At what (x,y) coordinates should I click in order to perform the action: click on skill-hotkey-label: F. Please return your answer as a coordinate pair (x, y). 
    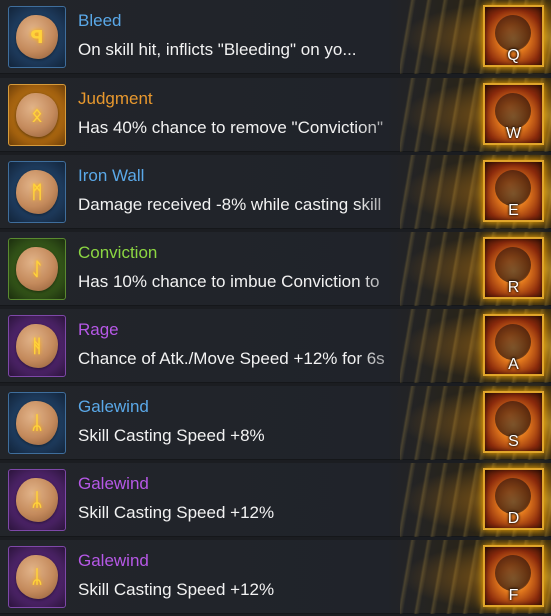
    Looking at the image, I should click on (513, 595).